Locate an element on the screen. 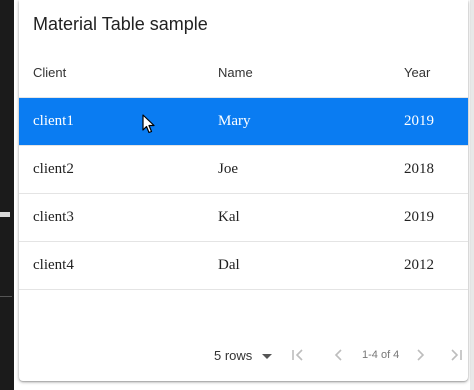 This screenshot has height=390, width=474. table-row: client2 Joe 2018 is located at coordinates (243, 170).